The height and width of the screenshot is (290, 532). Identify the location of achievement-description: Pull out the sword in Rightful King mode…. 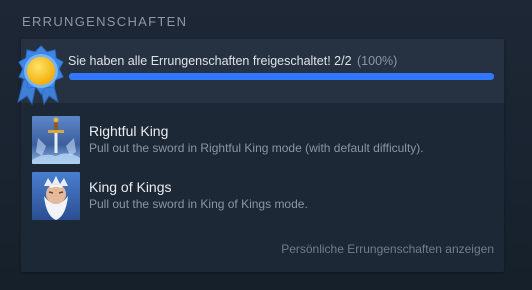
(256, 148).